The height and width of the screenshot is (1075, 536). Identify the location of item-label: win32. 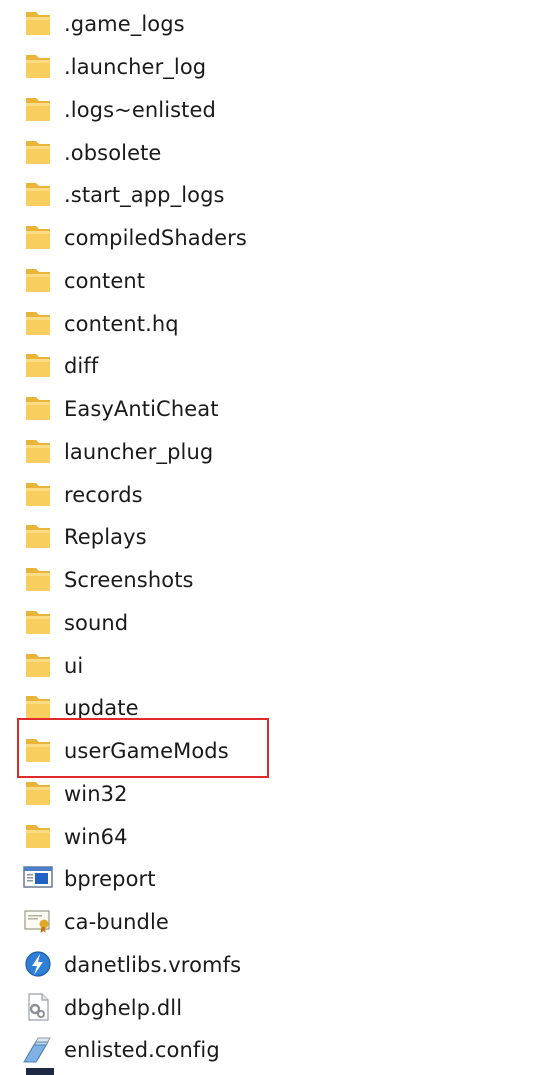
(96, 793).